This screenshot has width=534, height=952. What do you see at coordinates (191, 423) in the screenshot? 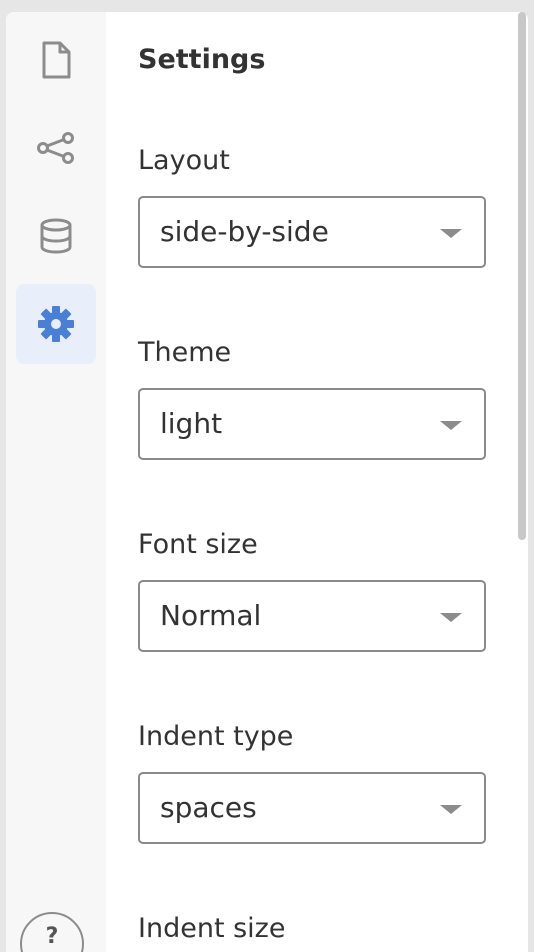
I see `theme-select-value: light` at bounding box center [191, 423].